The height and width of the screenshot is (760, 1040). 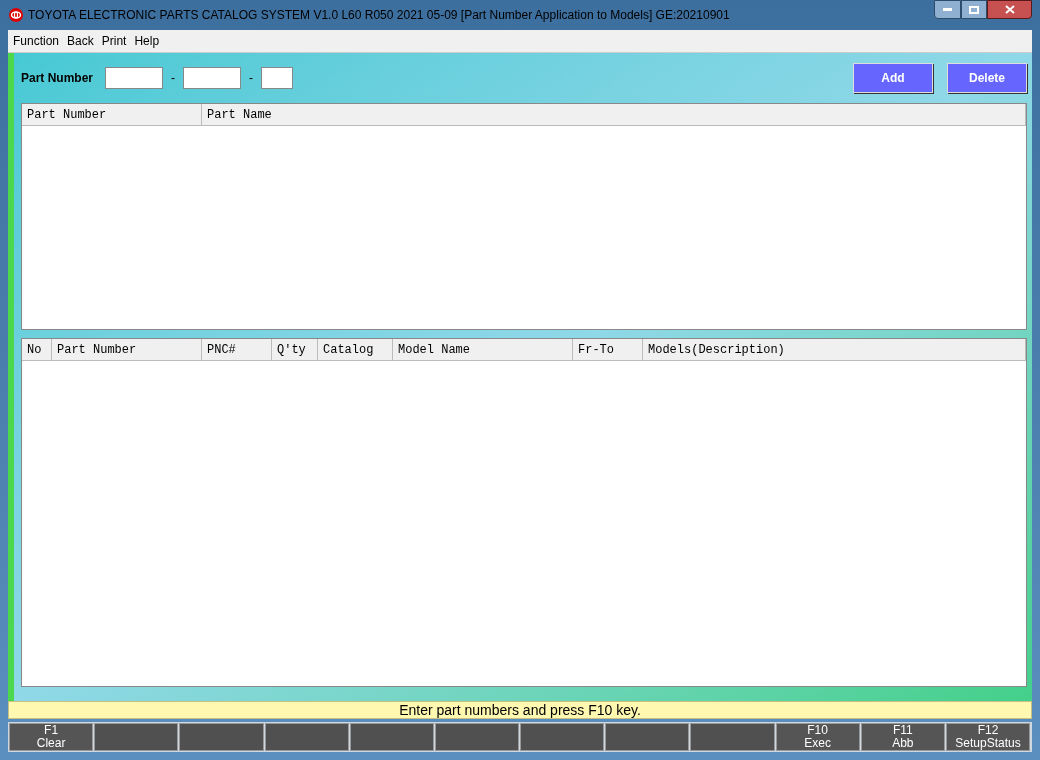 What do you see at coordinates (902, 737) in the screenshot?
I see `function-key: F11 Abb` at bounding box center [902, 737].